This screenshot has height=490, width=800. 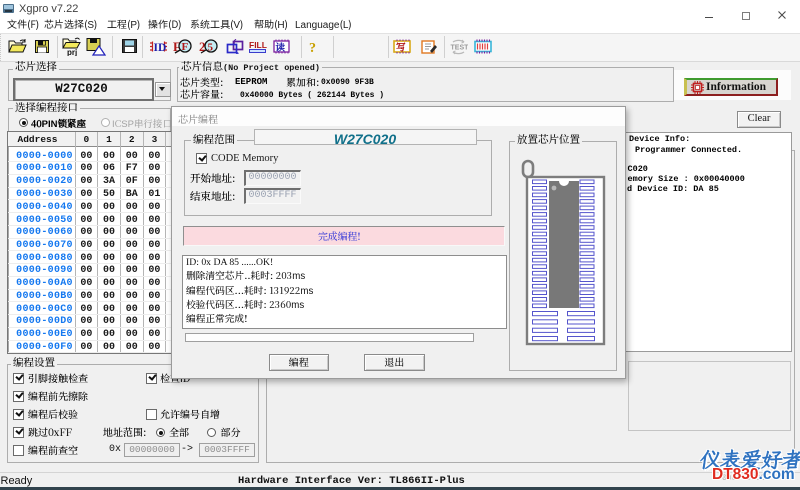 I want to click on svg-text: TEST, so click(x=460, y=48).